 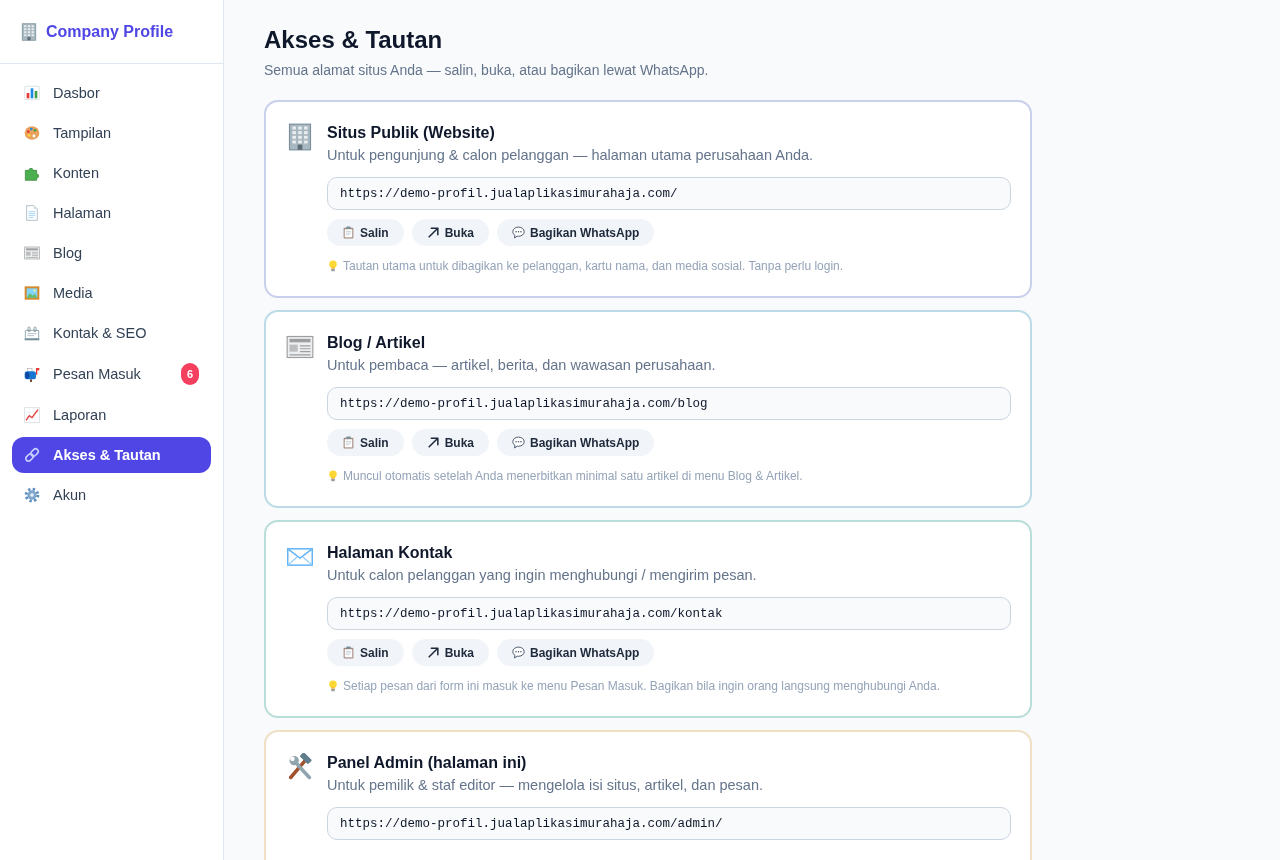 I want to click on document-icon, so click(x=32, y=213).